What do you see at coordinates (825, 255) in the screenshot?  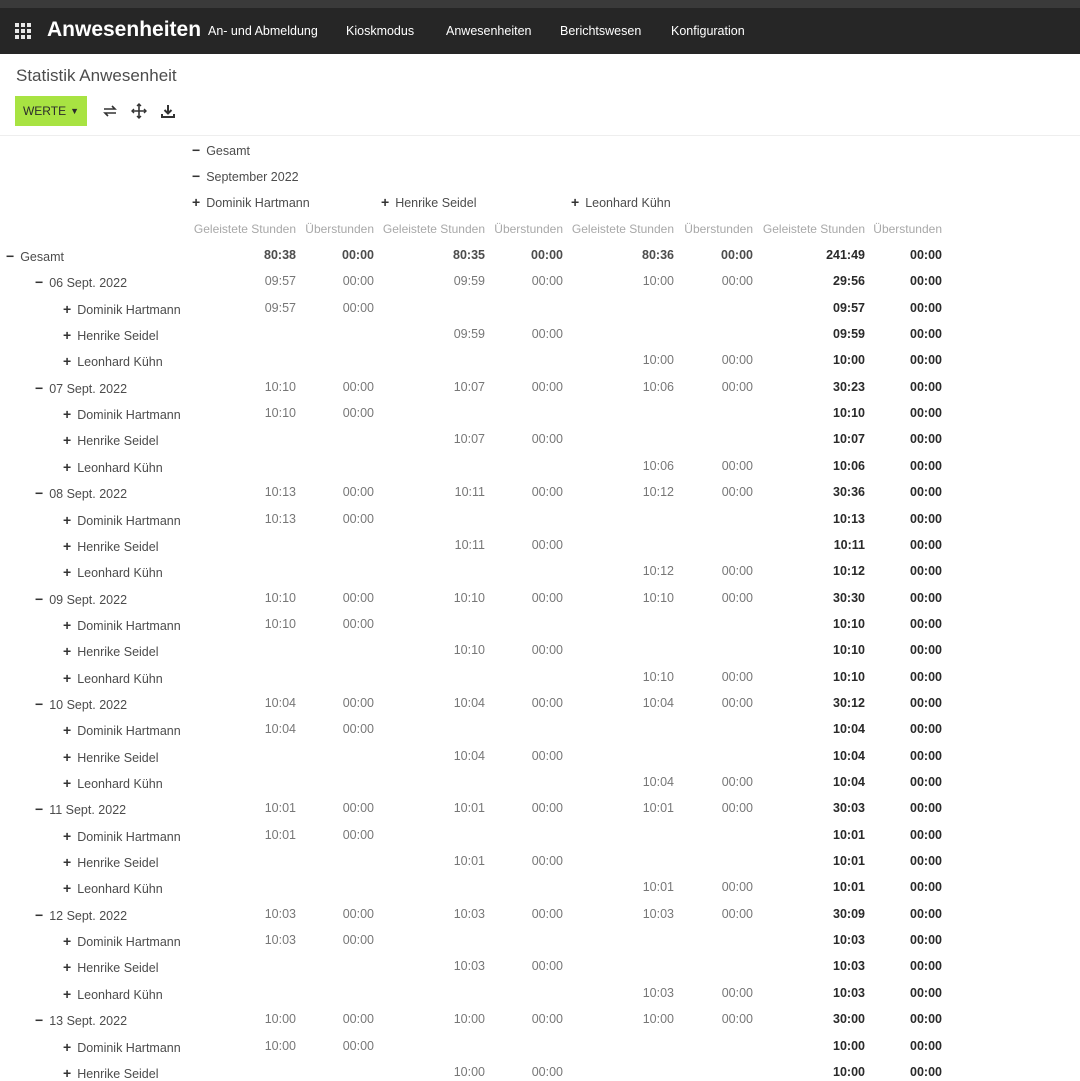 I see `pivot-cell: 241:49` at bounding box center [825, 255].